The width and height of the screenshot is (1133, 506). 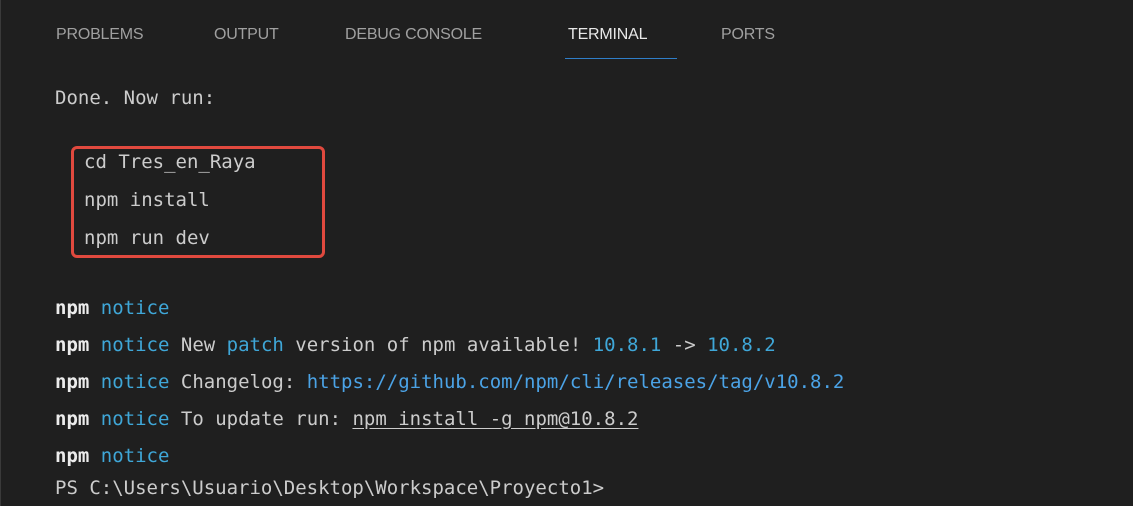 What do you see at coordinates (495, 419) in the screenshot?
I see `update-command-link: npm install -g npm@10.8.2` at bounding box center [495, 419].